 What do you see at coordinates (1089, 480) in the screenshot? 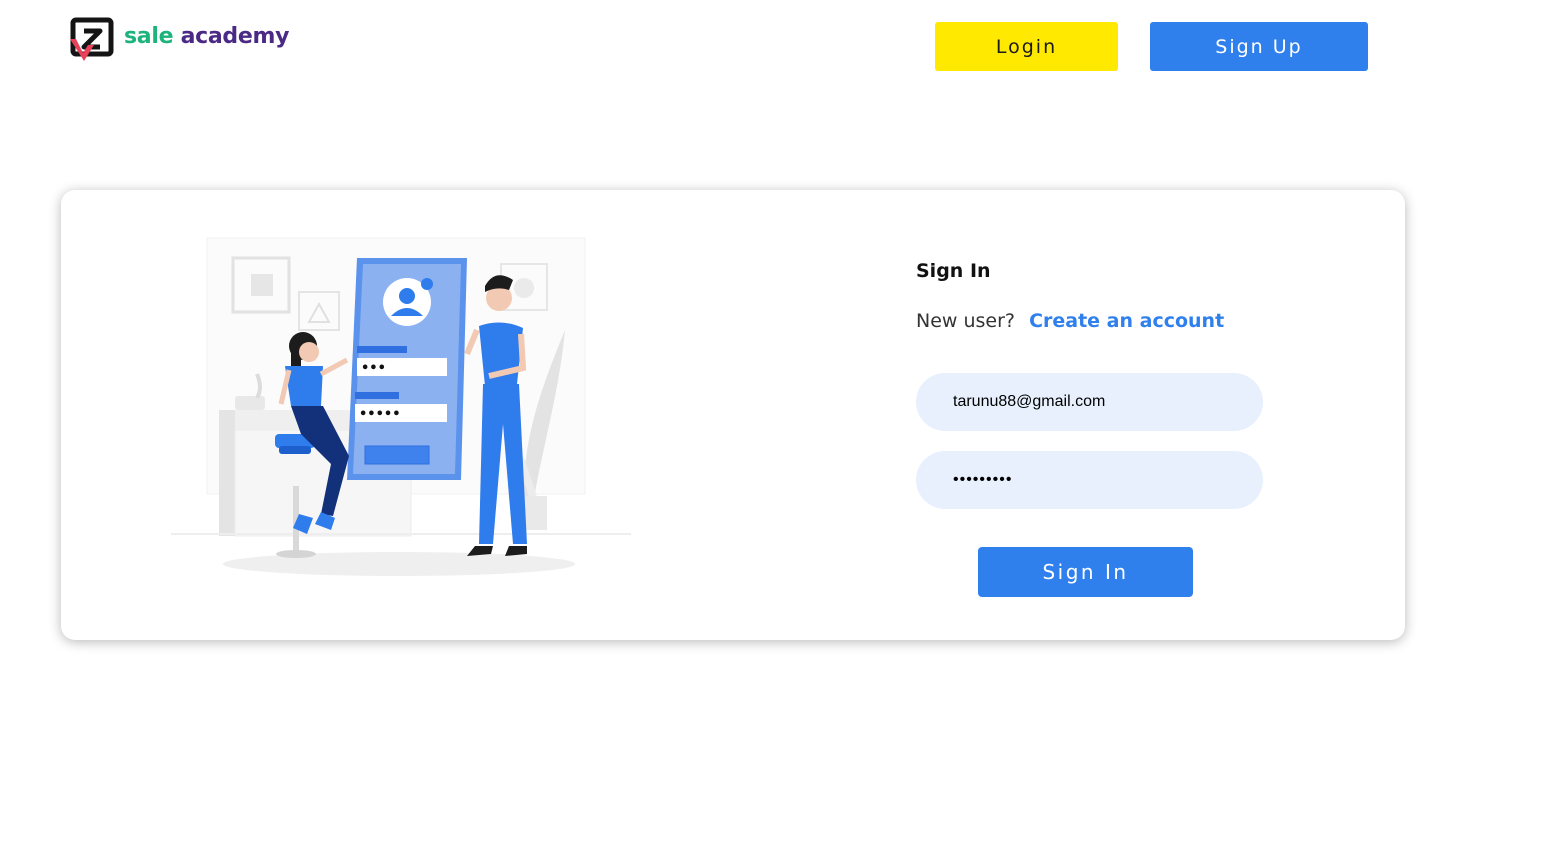
I see `password-field` at bounding box center [1089, 480].